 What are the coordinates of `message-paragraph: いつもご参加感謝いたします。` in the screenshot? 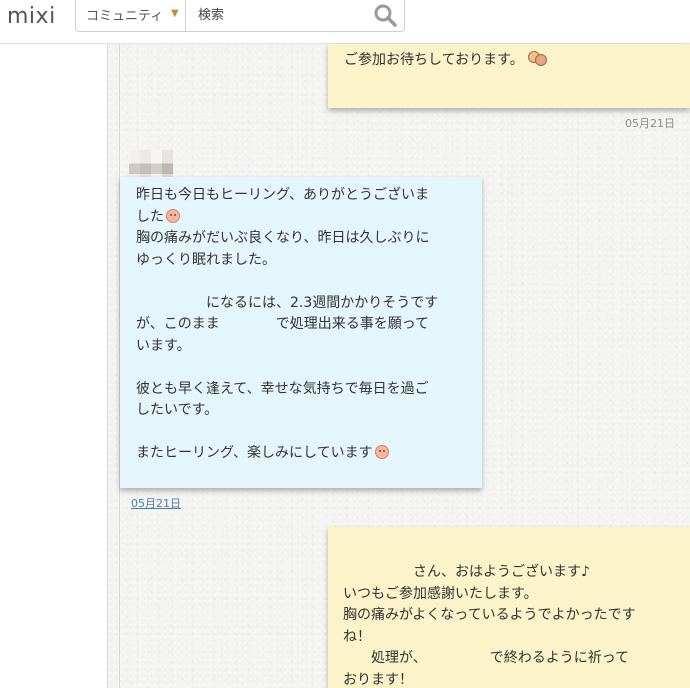 It's located at (440, 593).